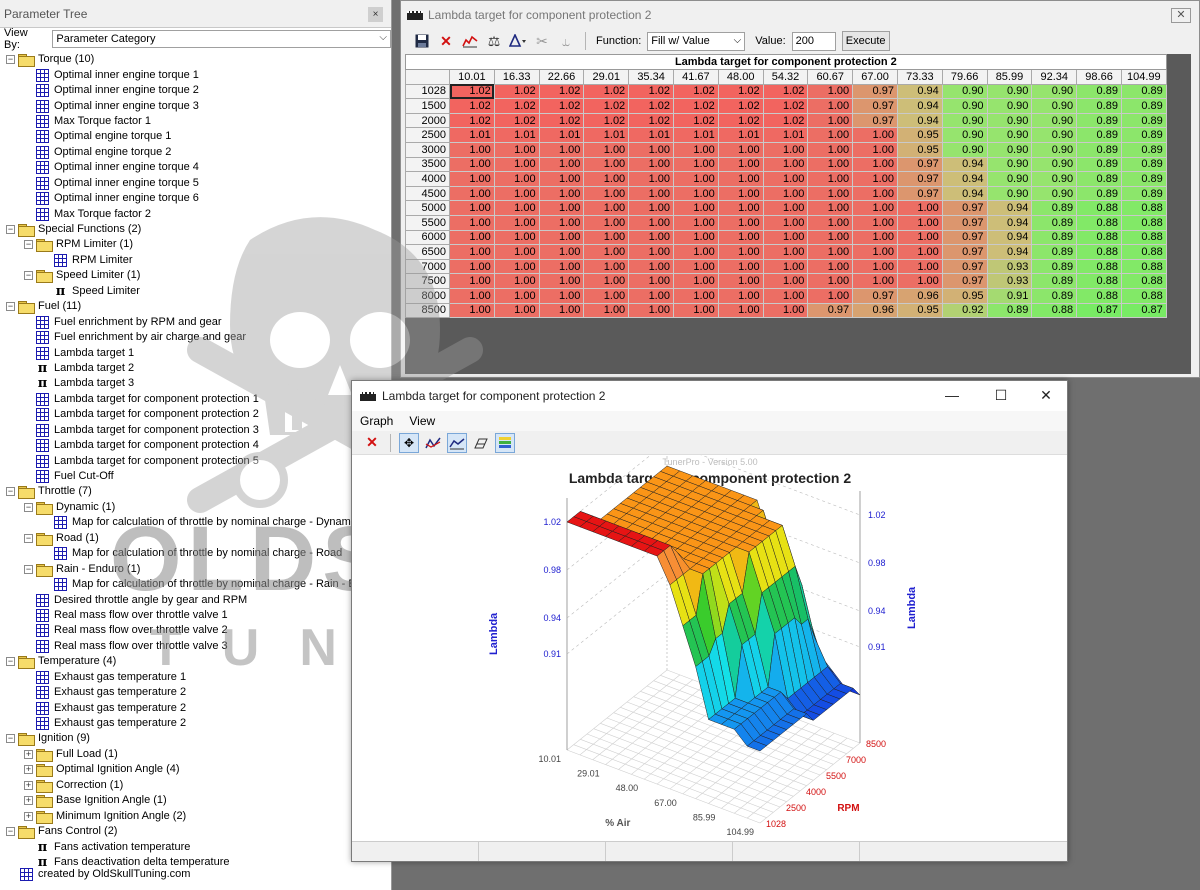 This screenshot has height=890, width=1200. What do you see at coordinates (427, 149) in the screenshot?
I see `row-header: 3000` at bounding box center [427, 149].